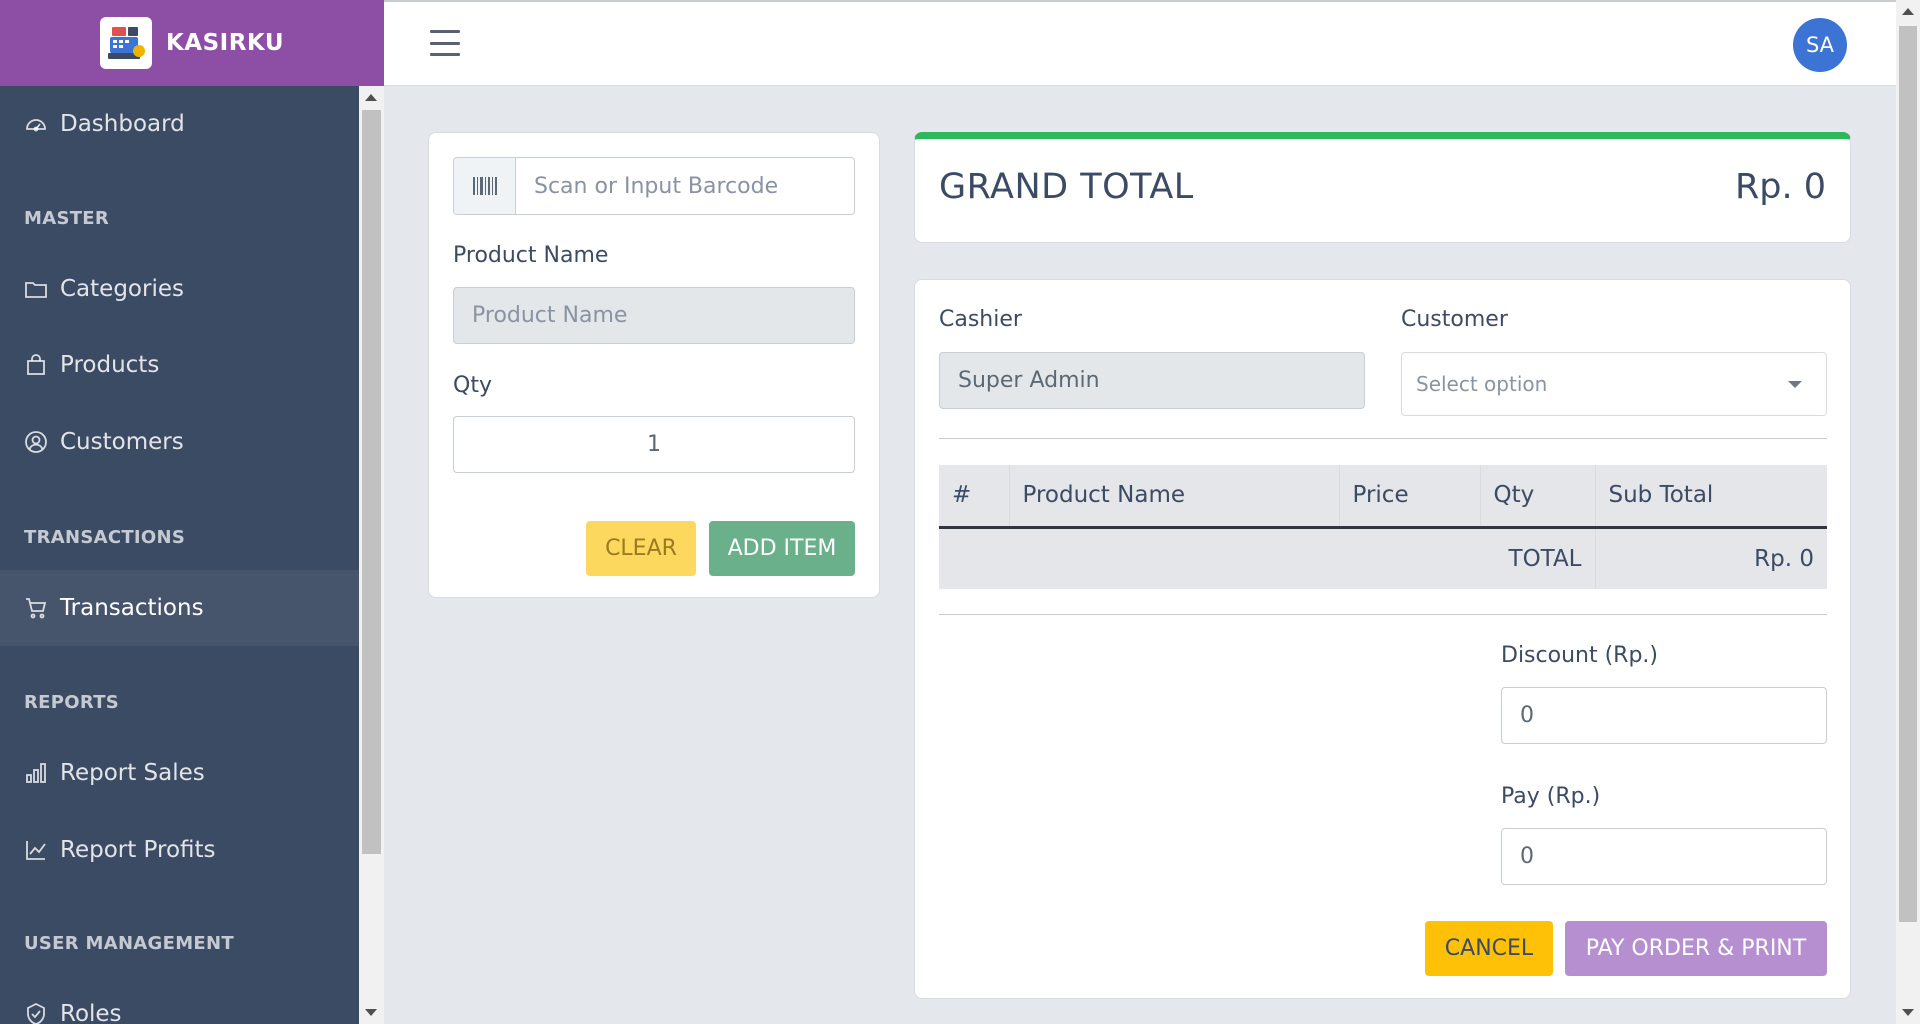 This screenshot has width=1920, height=1024. Describe the element at coordinates (36, 850) in the screenshot. I see `line-chart-icon` at that location.